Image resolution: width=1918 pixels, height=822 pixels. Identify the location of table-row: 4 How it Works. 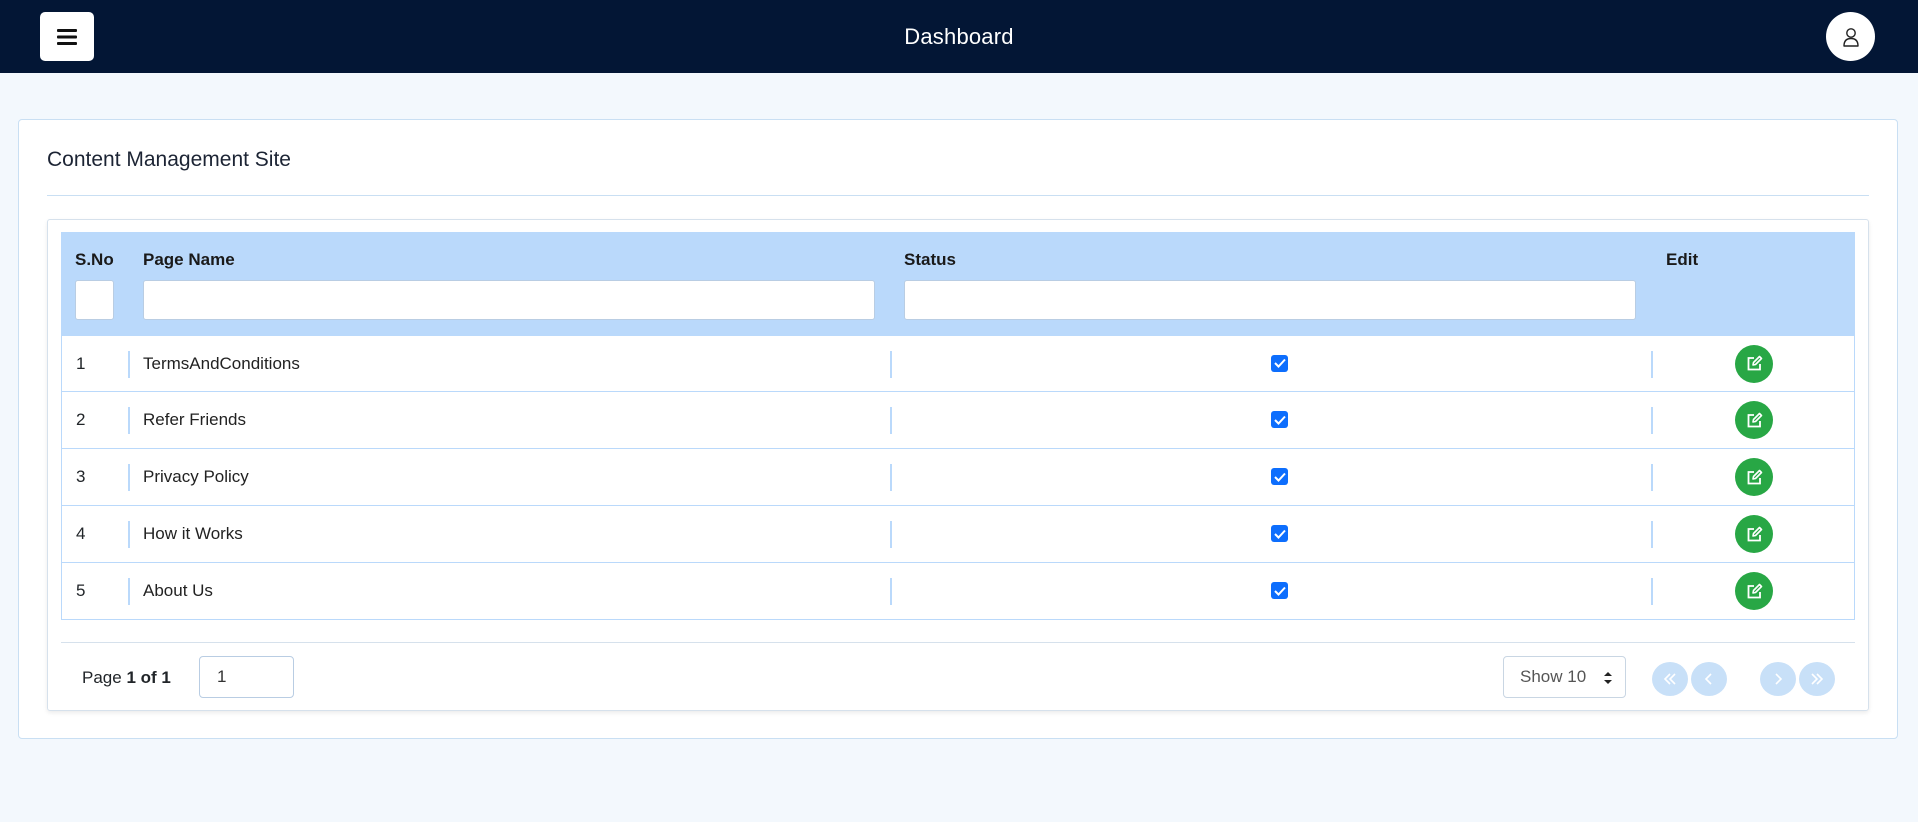
(958, 534).